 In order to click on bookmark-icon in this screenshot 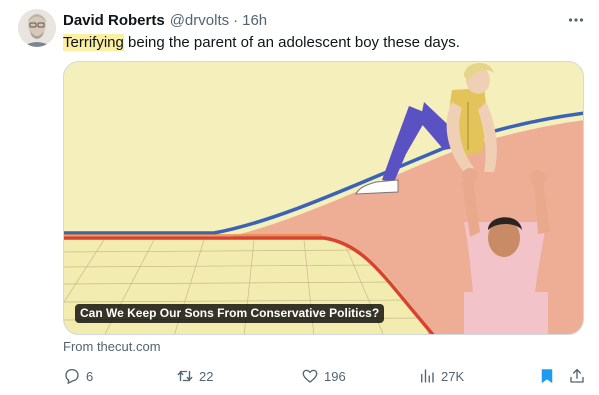, I will do `click(547, 376)`.